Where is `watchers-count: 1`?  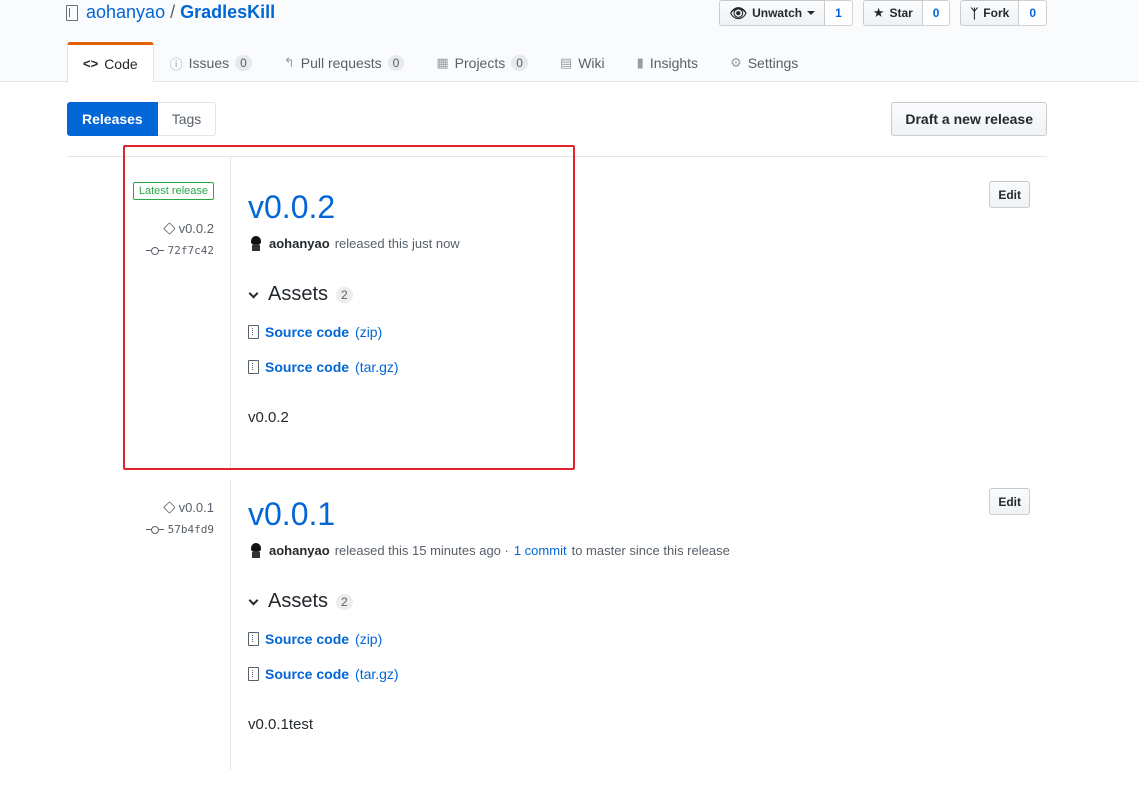
watchers-count: 1 is located at coordinates (839, 13).